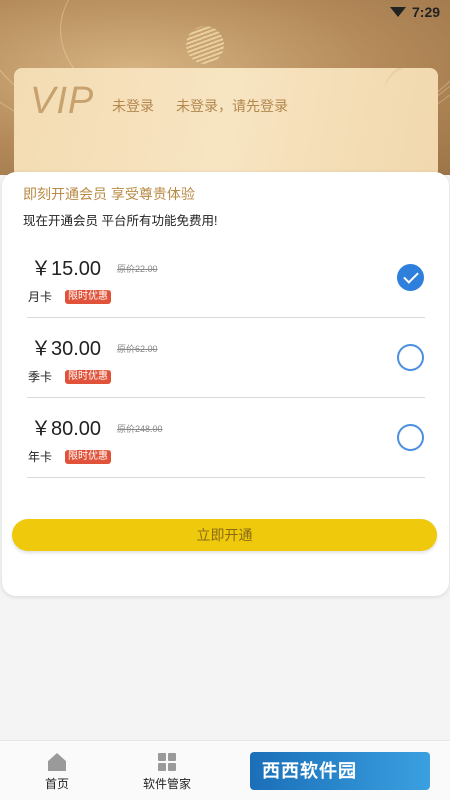 The image size is (450, 800). Describe the element at coordinates (40, 377) in the screenshot. I see `plan-name: 季卡` at that location.